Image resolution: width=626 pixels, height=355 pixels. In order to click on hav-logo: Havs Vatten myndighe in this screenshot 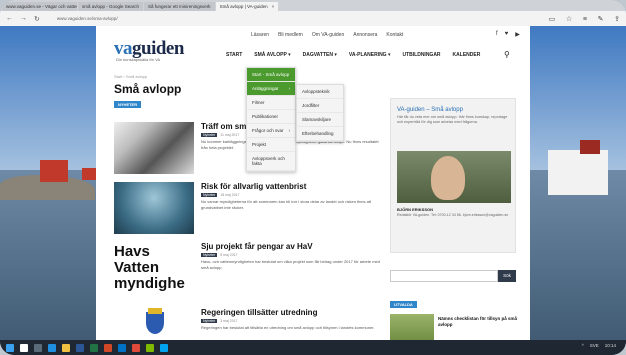, I will do `click(154, 267)`.